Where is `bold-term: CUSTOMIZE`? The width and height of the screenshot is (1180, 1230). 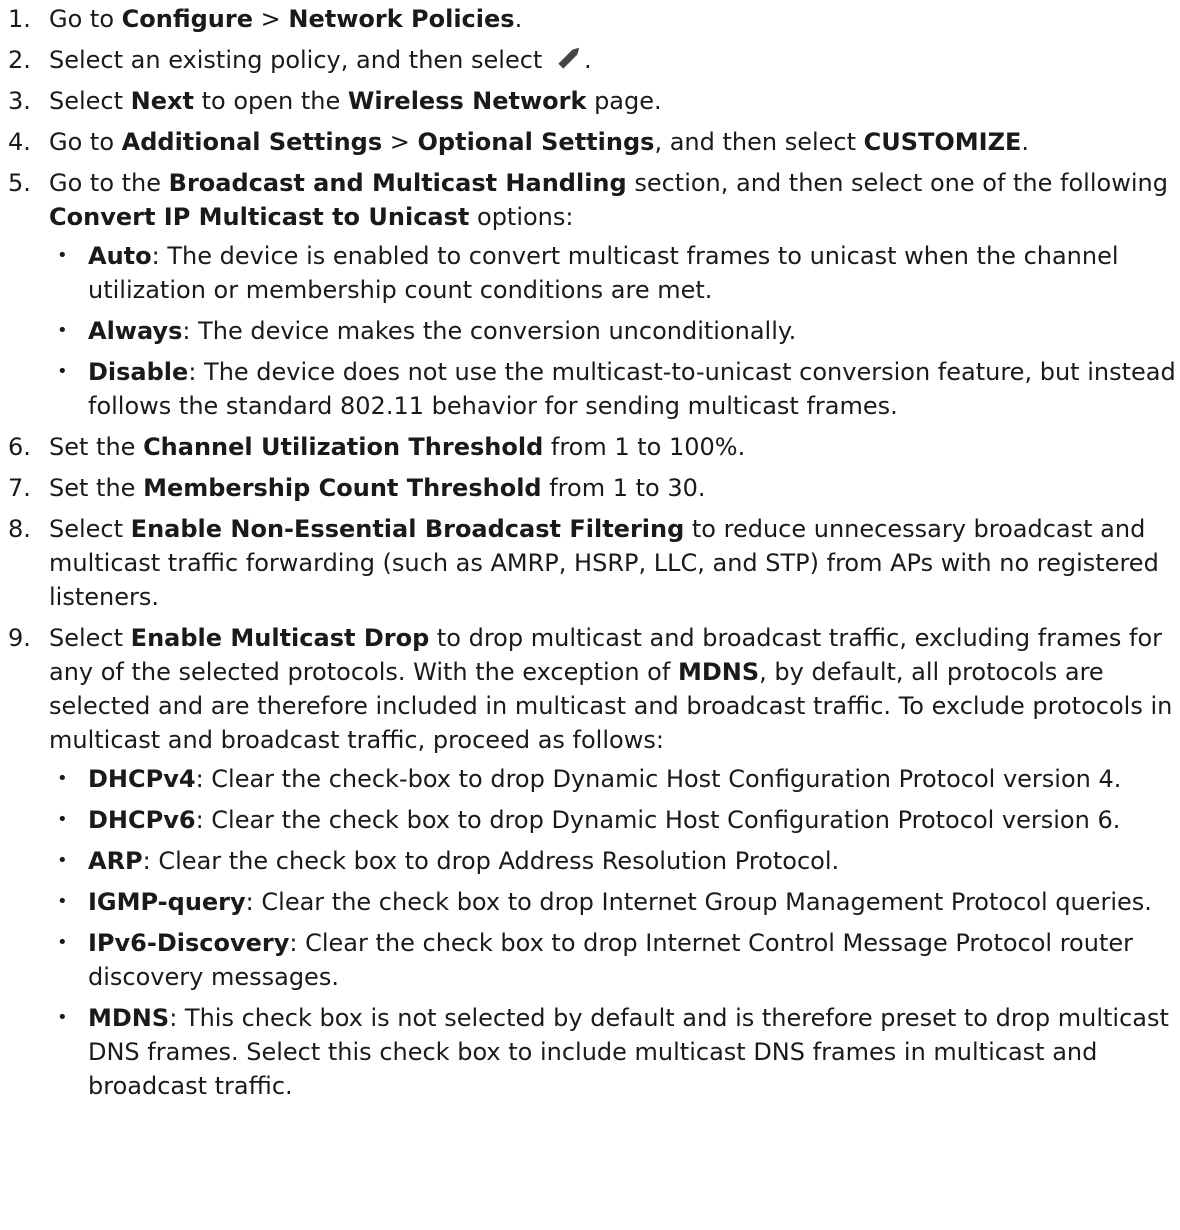 bold-term: CUSTOMIZE is located at coordinates (942, 142).